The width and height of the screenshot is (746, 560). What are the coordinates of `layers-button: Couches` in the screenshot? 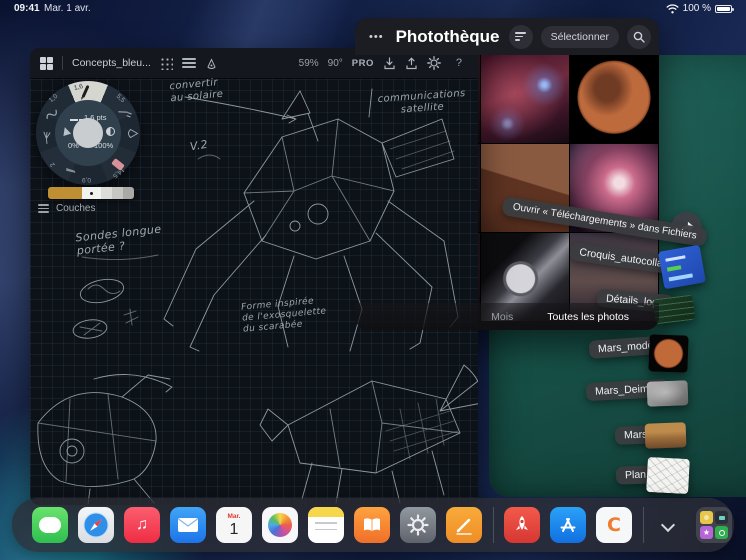 It's located at (66, 208).